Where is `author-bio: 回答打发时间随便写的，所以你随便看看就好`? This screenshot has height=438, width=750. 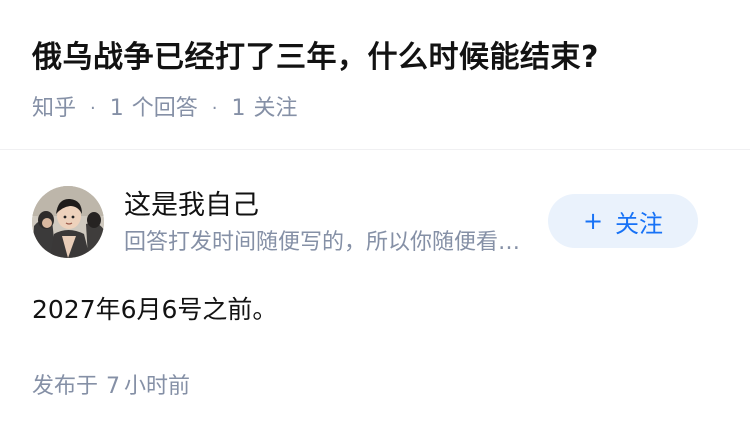 author-bio: 回答打发时间随便写的，所以你随便看看就好 is located at coordinates (329, 242).